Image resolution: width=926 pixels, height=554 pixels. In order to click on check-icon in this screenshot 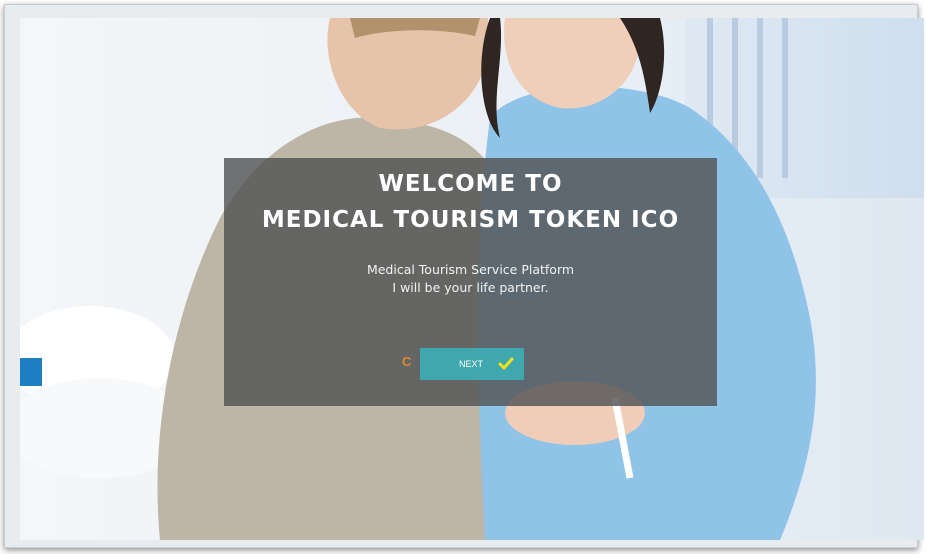, I will do `click(506, 363)`.